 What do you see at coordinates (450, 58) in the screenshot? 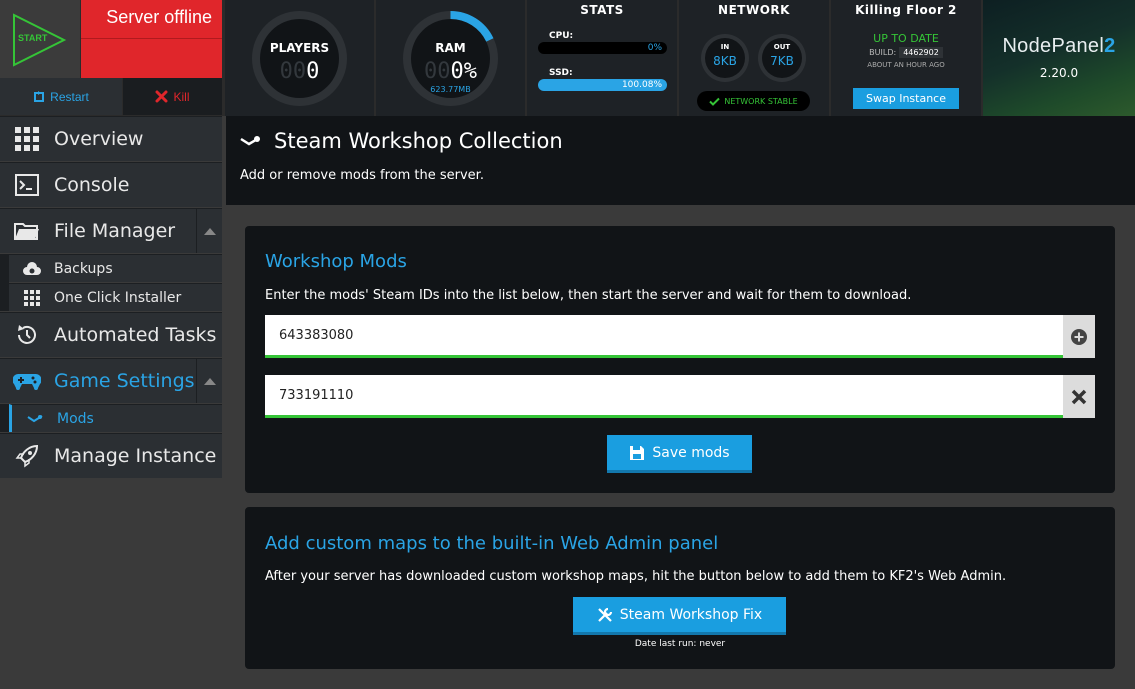
I see `ram-tile: RAM 000% 623.77MB` at bounding box center [450, 58].